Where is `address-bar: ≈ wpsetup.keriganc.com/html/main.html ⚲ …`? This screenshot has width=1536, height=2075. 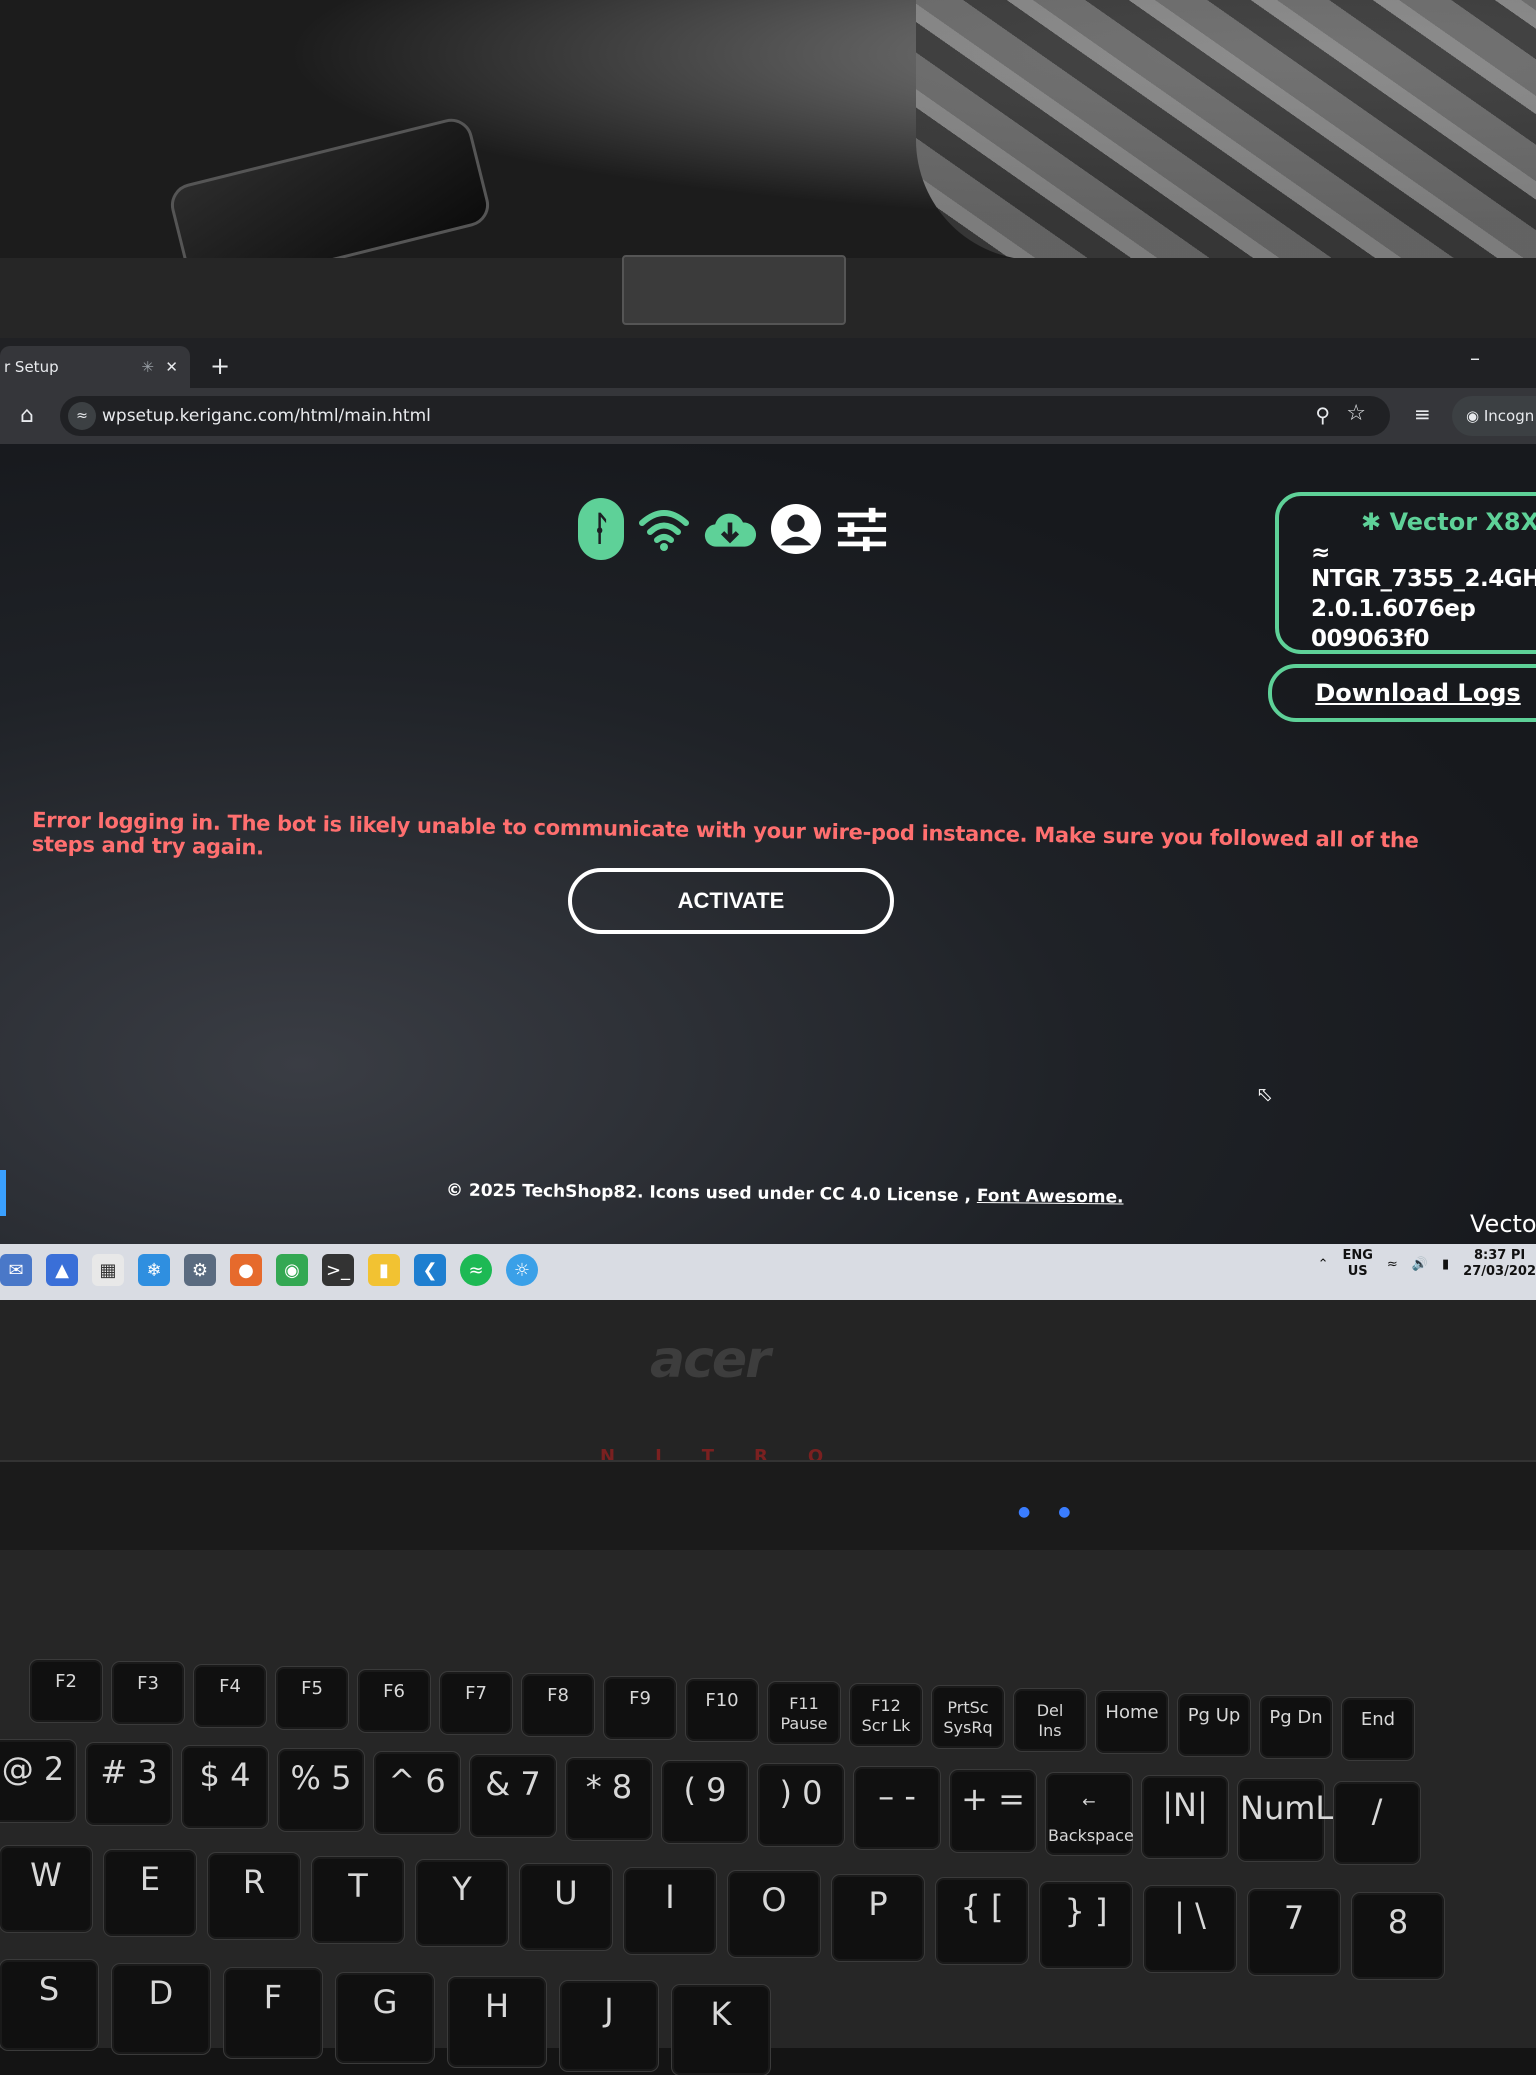
address-bar: ≈ wpsetup.keriganc.com/html/main.html ⚲ … is located at coordinates (725, 416).